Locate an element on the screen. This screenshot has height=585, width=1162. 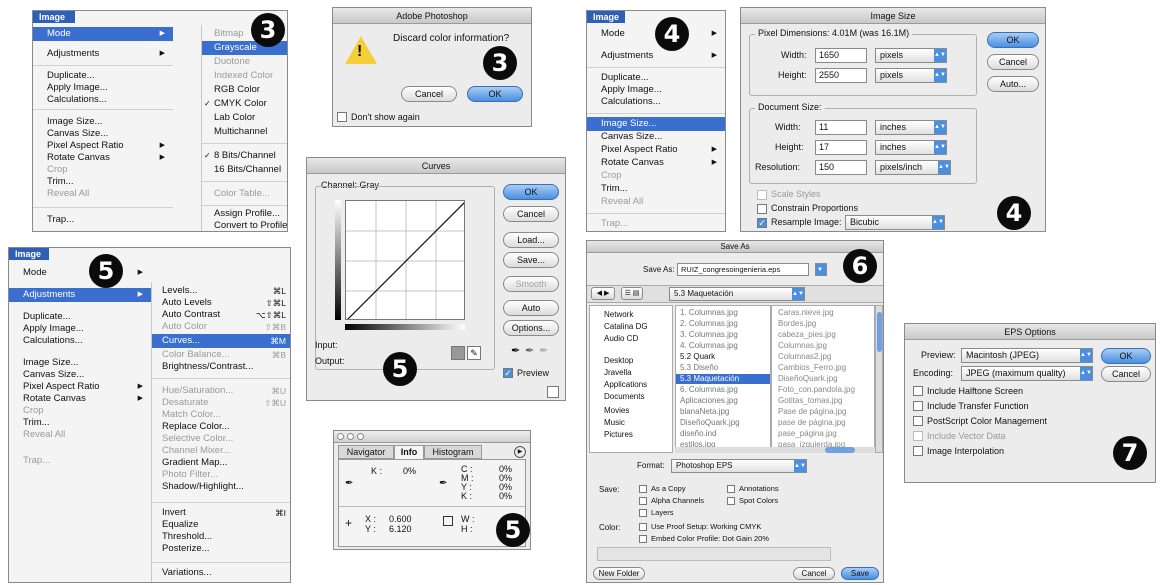
doc-height-unit-select: inches ▲▼ is located at coordinates (911, 147).